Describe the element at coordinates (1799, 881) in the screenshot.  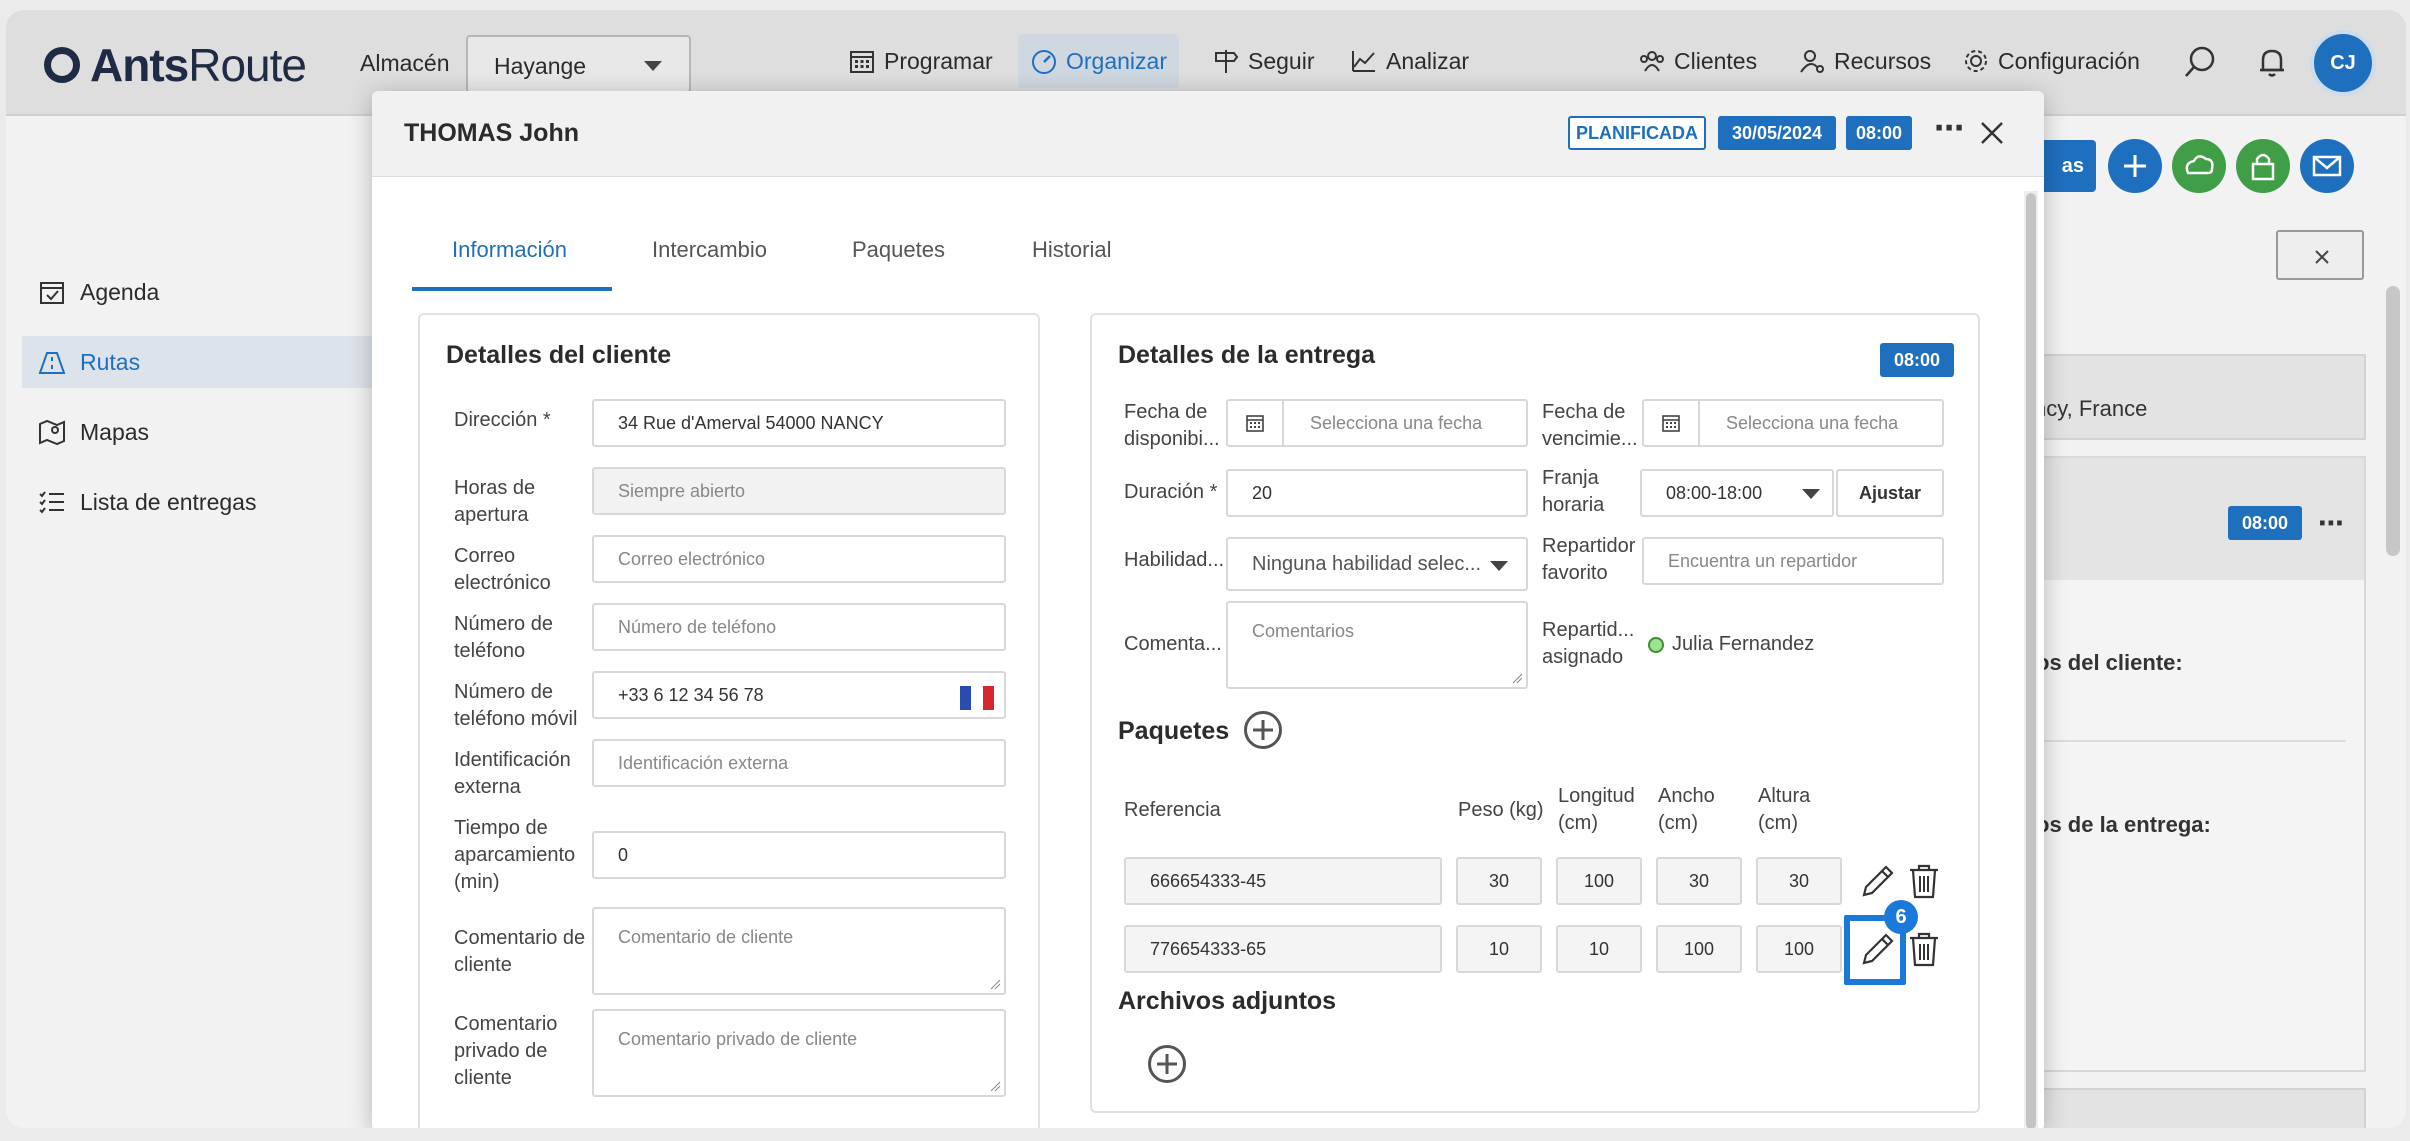
I see `package-height-field: 30` at that location.